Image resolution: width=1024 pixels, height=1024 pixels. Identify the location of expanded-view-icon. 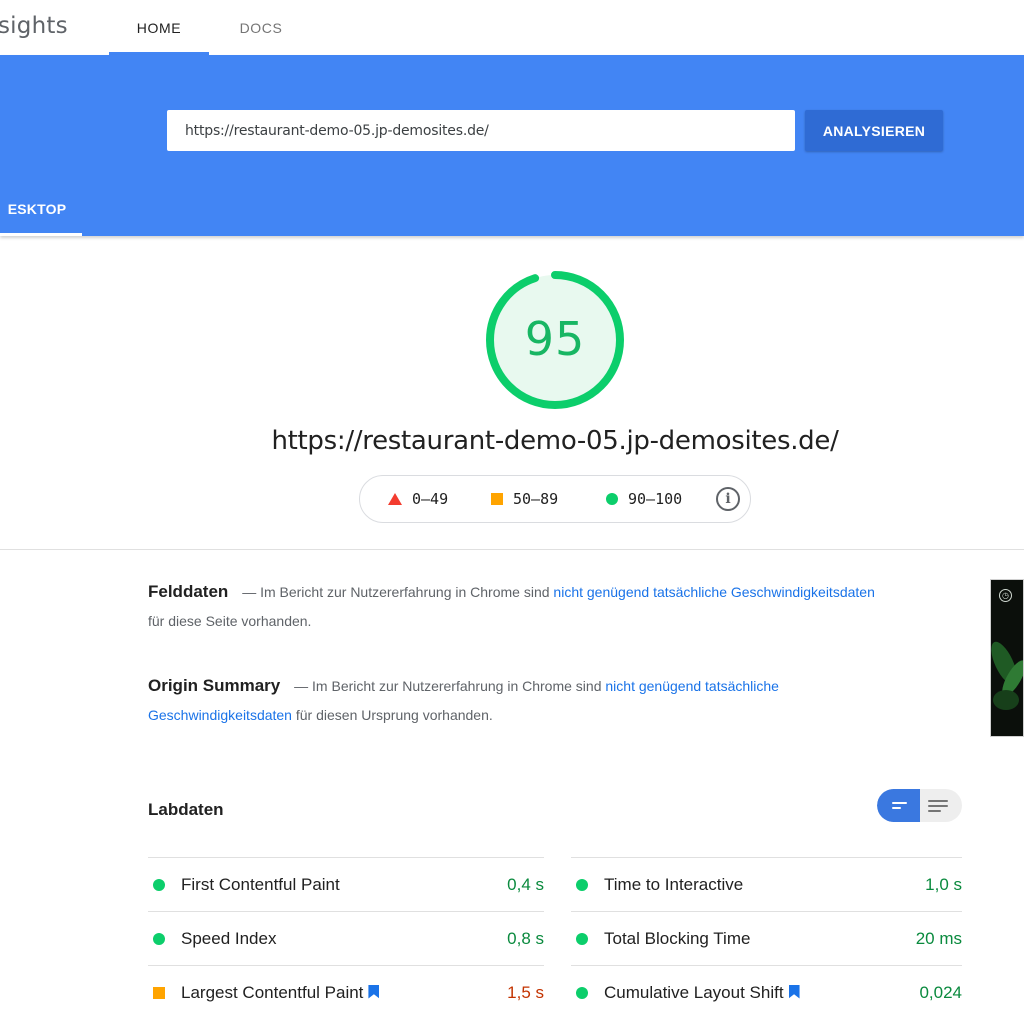
(941, 805).